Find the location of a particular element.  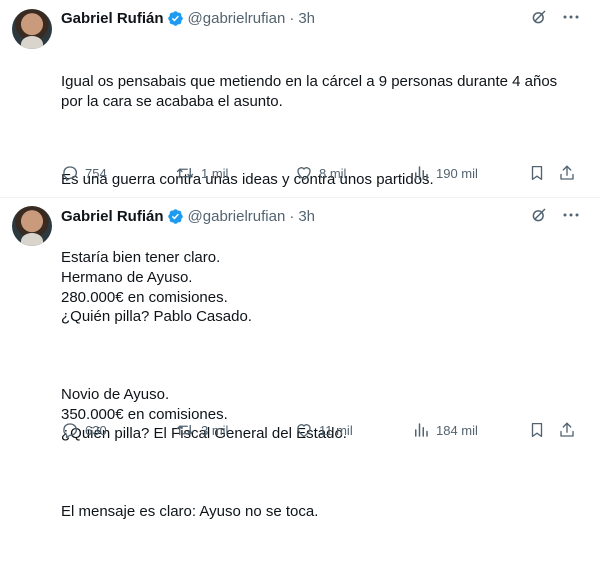

tweet-actions: 754 1 mil 8 mil 190 mil is located at coordinates (326, 173).